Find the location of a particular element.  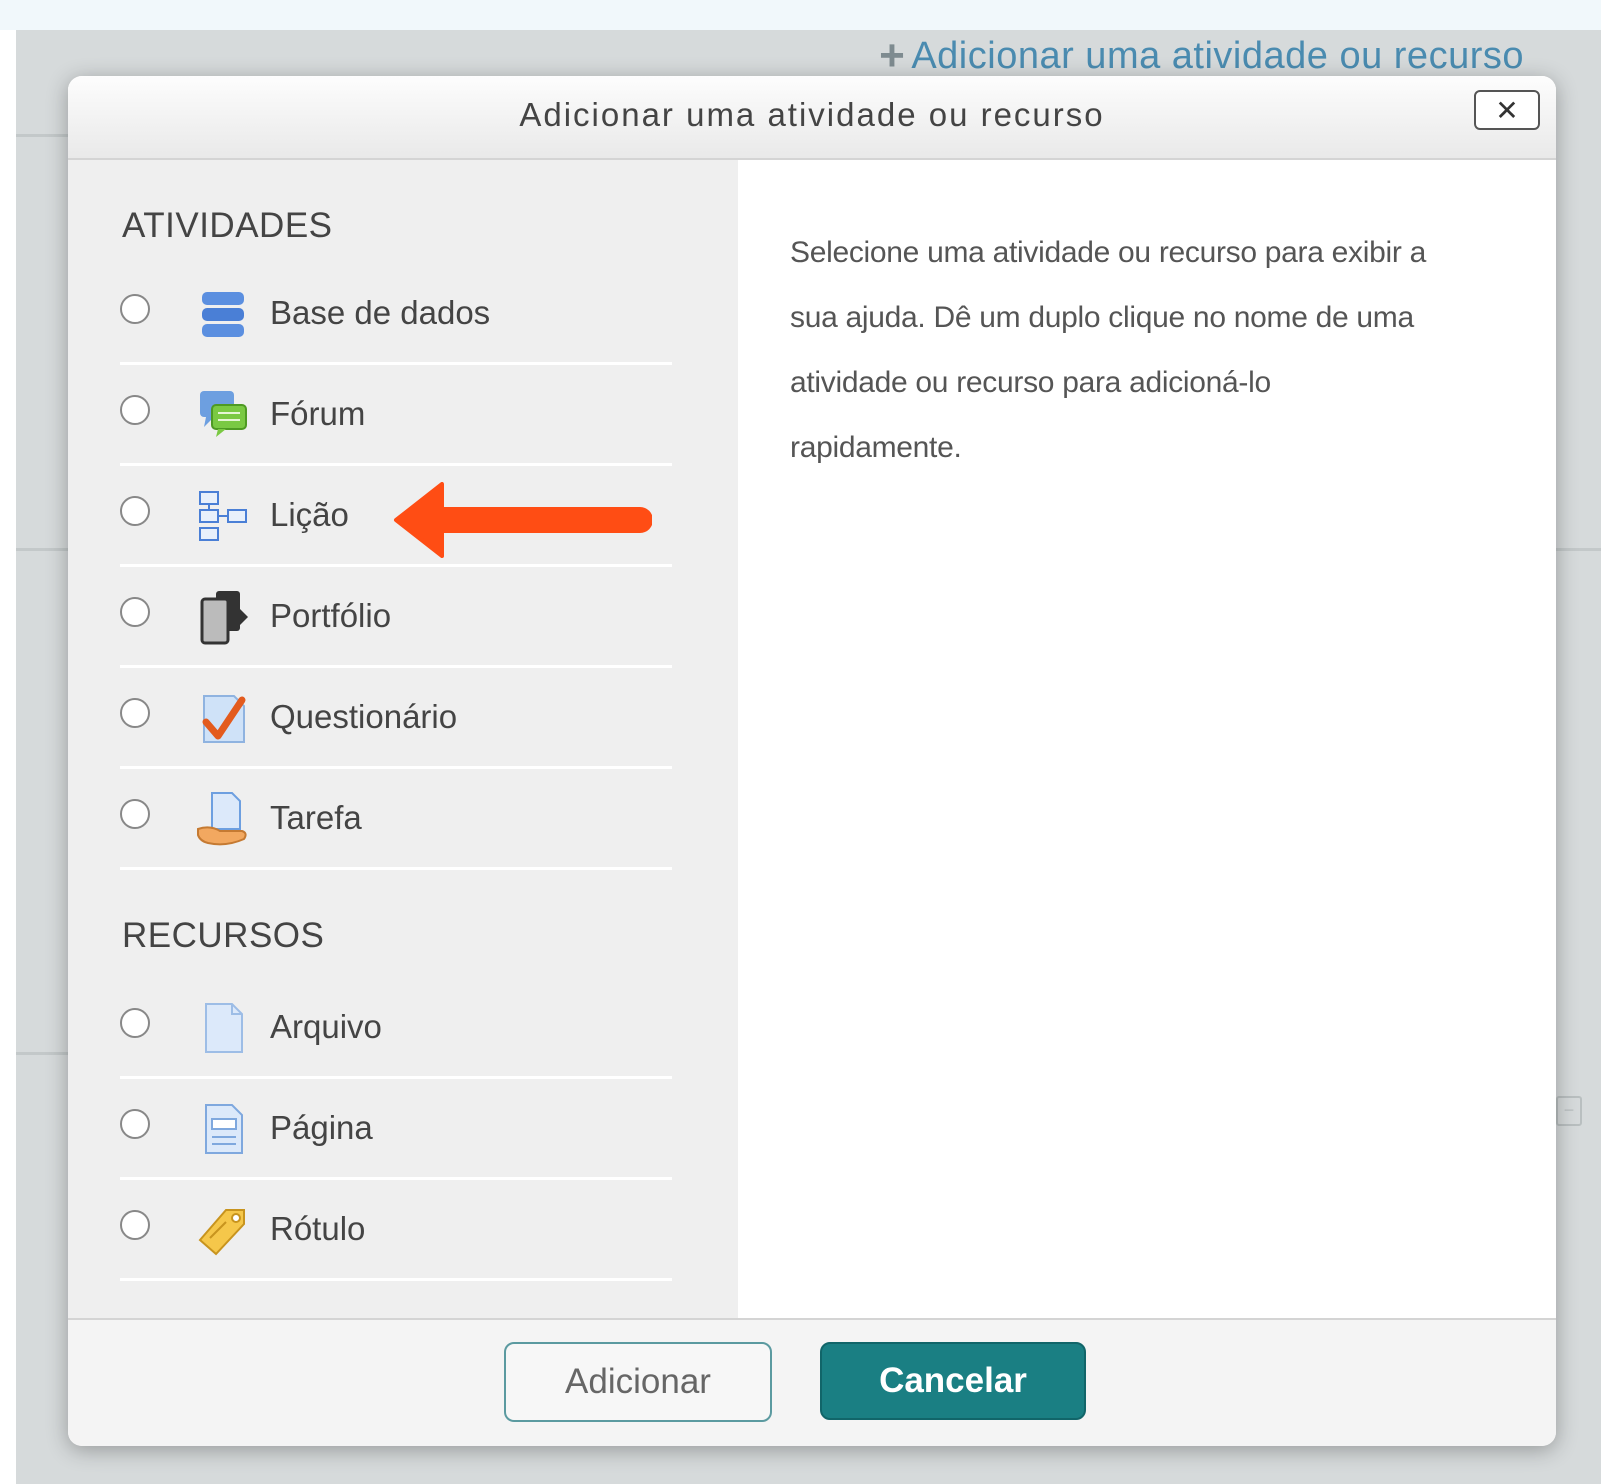

label-icon is located at coordinates (221, 1232).